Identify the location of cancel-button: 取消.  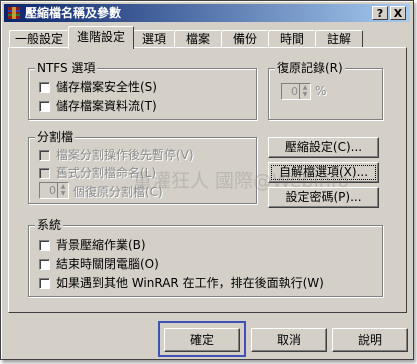
(289, 340).